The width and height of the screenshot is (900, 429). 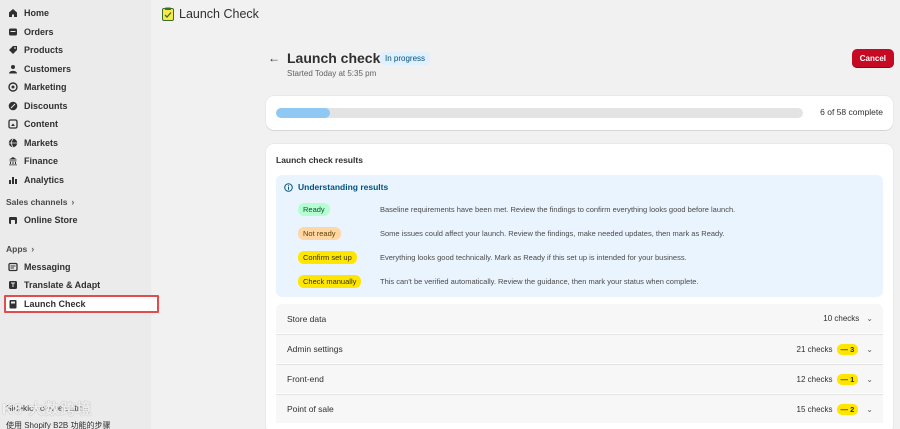 I want to click on translate-icon, so click(x=13, y=285).